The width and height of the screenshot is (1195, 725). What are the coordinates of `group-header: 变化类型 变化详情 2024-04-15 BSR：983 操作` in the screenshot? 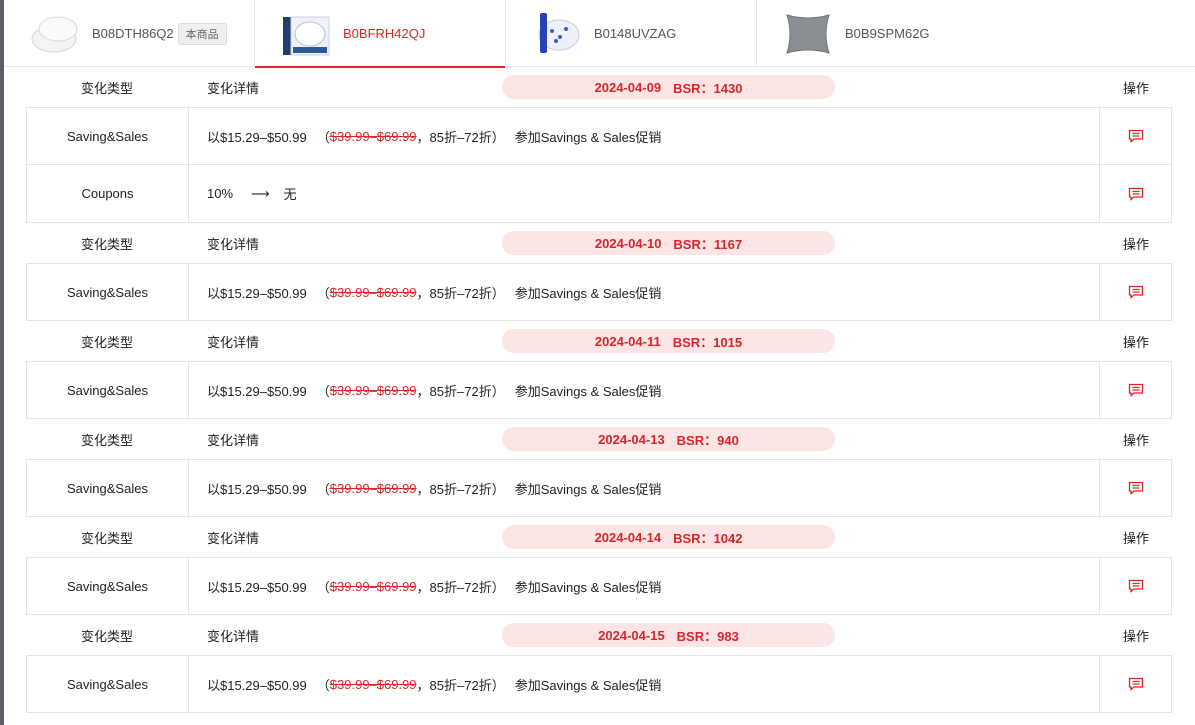 It's located at (599, 635).